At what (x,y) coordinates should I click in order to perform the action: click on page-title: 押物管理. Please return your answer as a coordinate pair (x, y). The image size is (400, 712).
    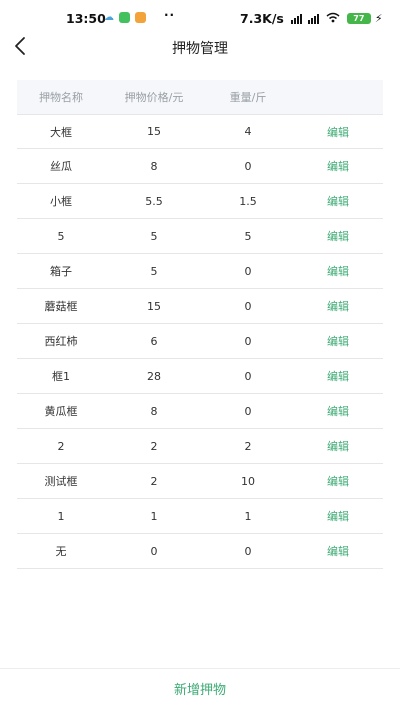
    Looking at the image, I should click on (200, 49).